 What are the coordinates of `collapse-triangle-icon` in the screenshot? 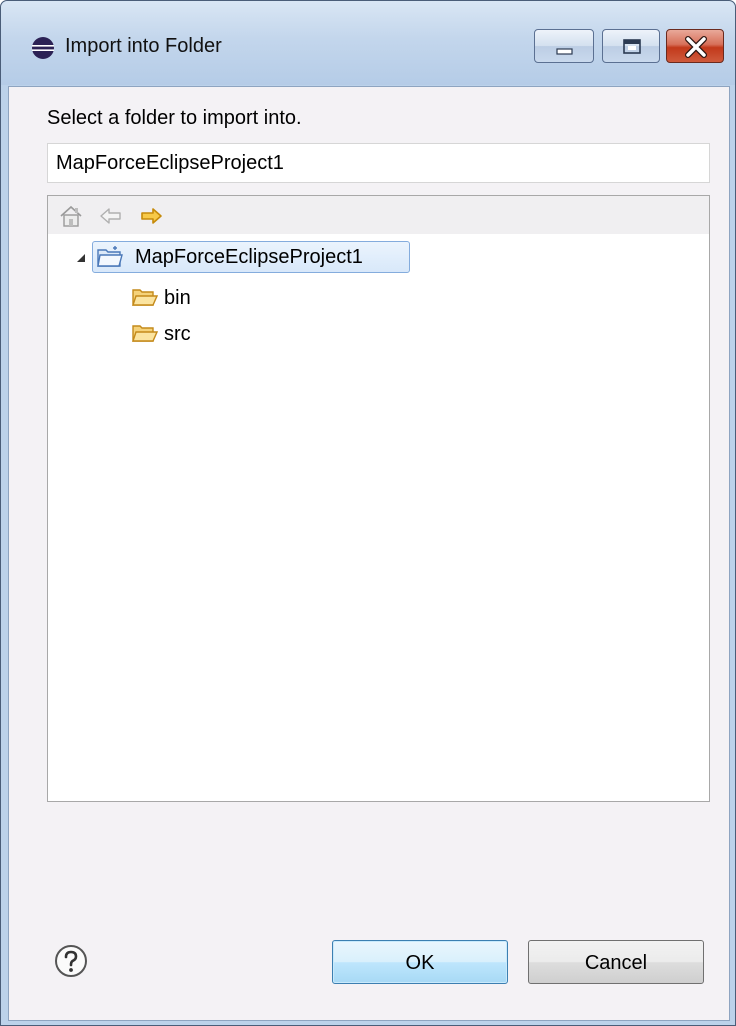 It's located at (81, 258).